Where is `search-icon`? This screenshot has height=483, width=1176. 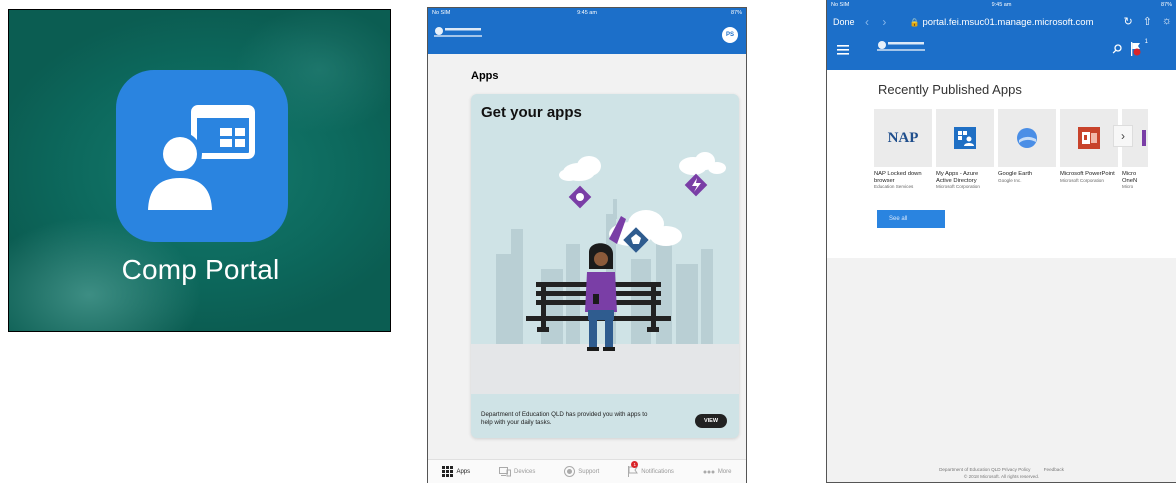
search-icon is located at coordinates (1117, 49).